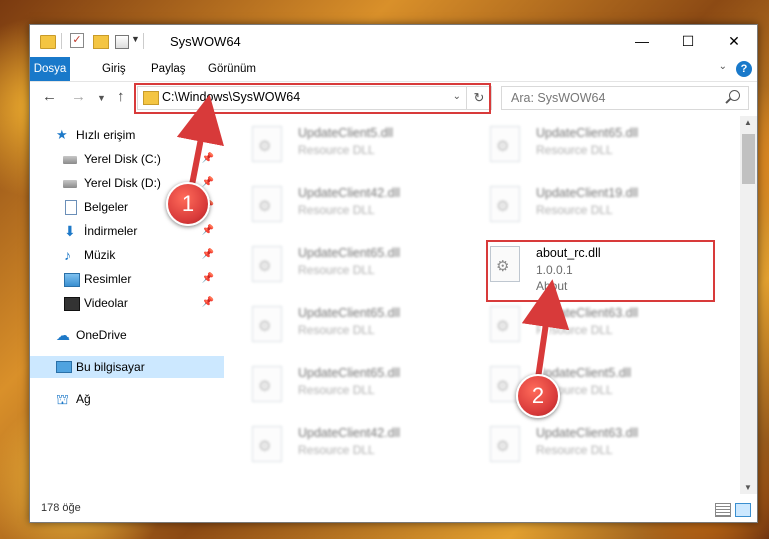 The image size is (769, 539). What do you see at coordinates (101, 98) in the screenshot?
I see `recent-locations-chevron-icon: ▼` at bounding box center [101, 98].